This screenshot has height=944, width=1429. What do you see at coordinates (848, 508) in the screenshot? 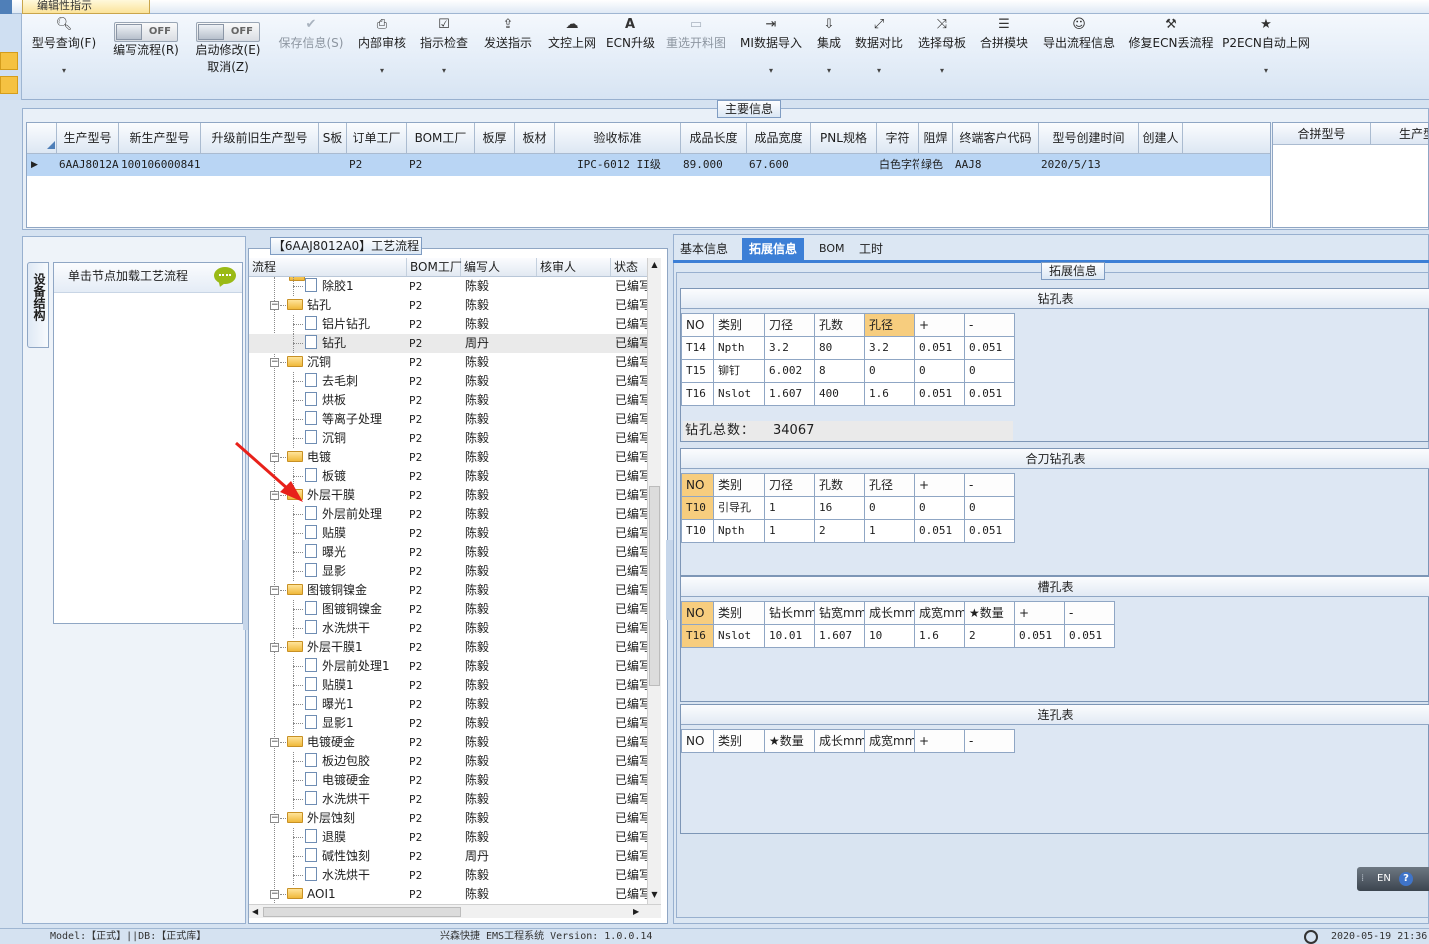
I see `table-row: T10 引导孔 1 16 0 0 0` at bounding box center [848, 508].